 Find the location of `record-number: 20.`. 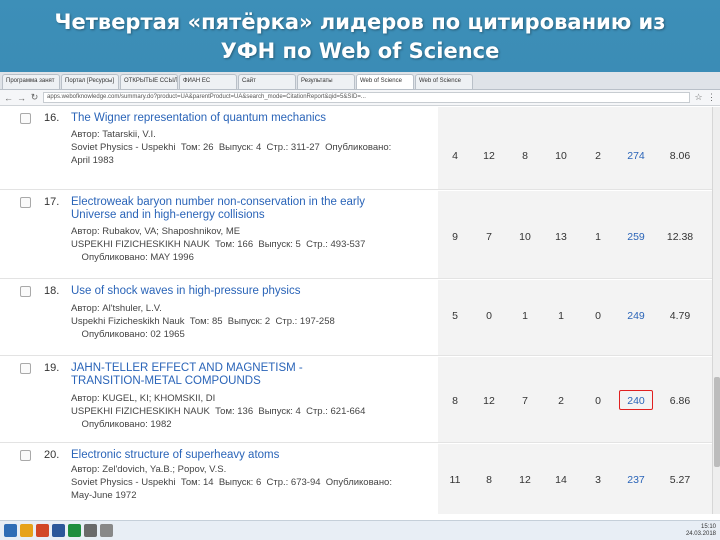

record-number: 20. is located at coordinates (52, 455).